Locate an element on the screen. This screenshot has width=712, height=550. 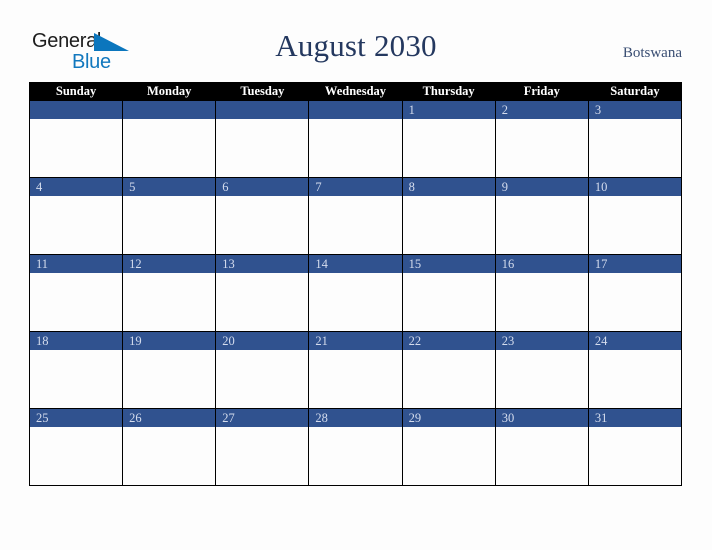
calendar-day-cell: 12 is located at coordinates (169, 293).